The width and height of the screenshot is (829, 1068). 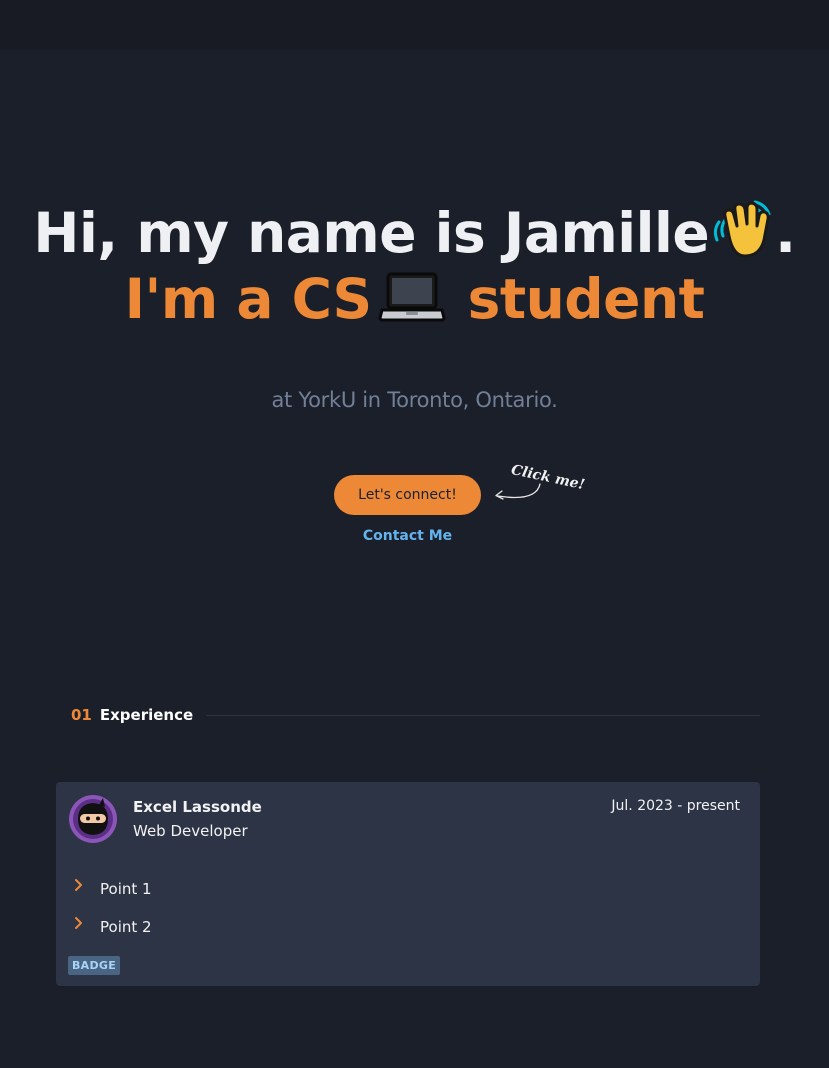 What do you see at coordinates (126, 927) in the screenshot?
I see `point-text: Point 2` at bounding box center [126, 927].